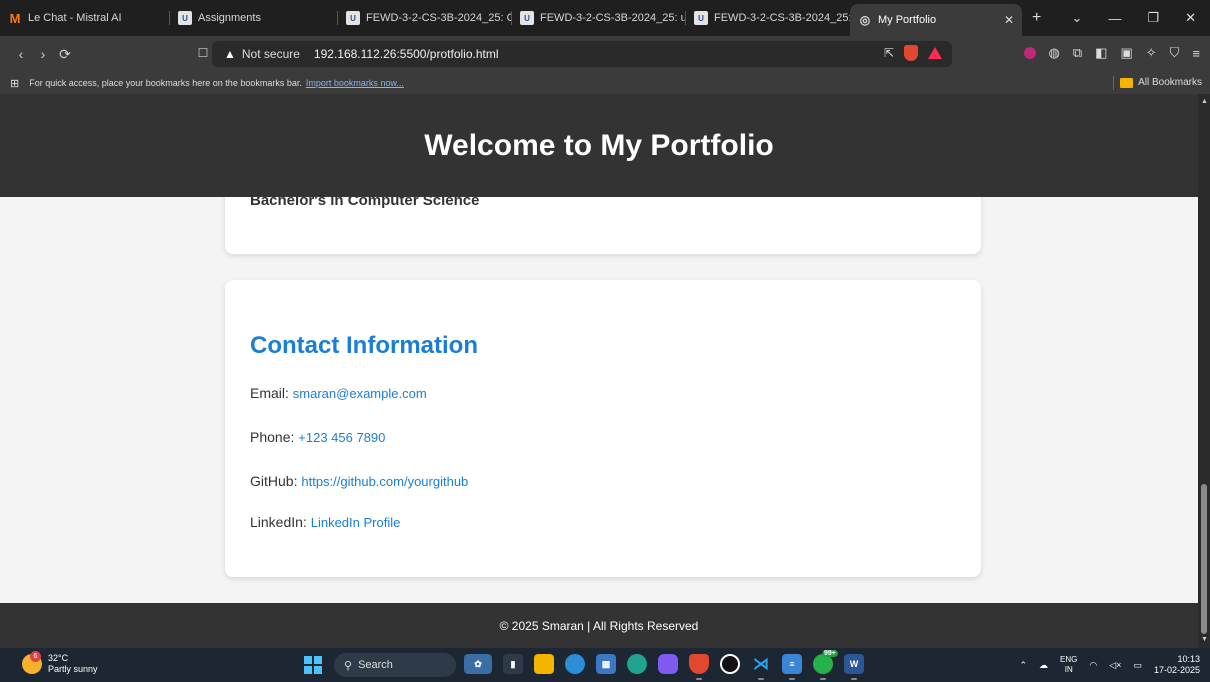 The image size is (1210, 682). I want to click on lang-top: ENG, so click(1069, 659).